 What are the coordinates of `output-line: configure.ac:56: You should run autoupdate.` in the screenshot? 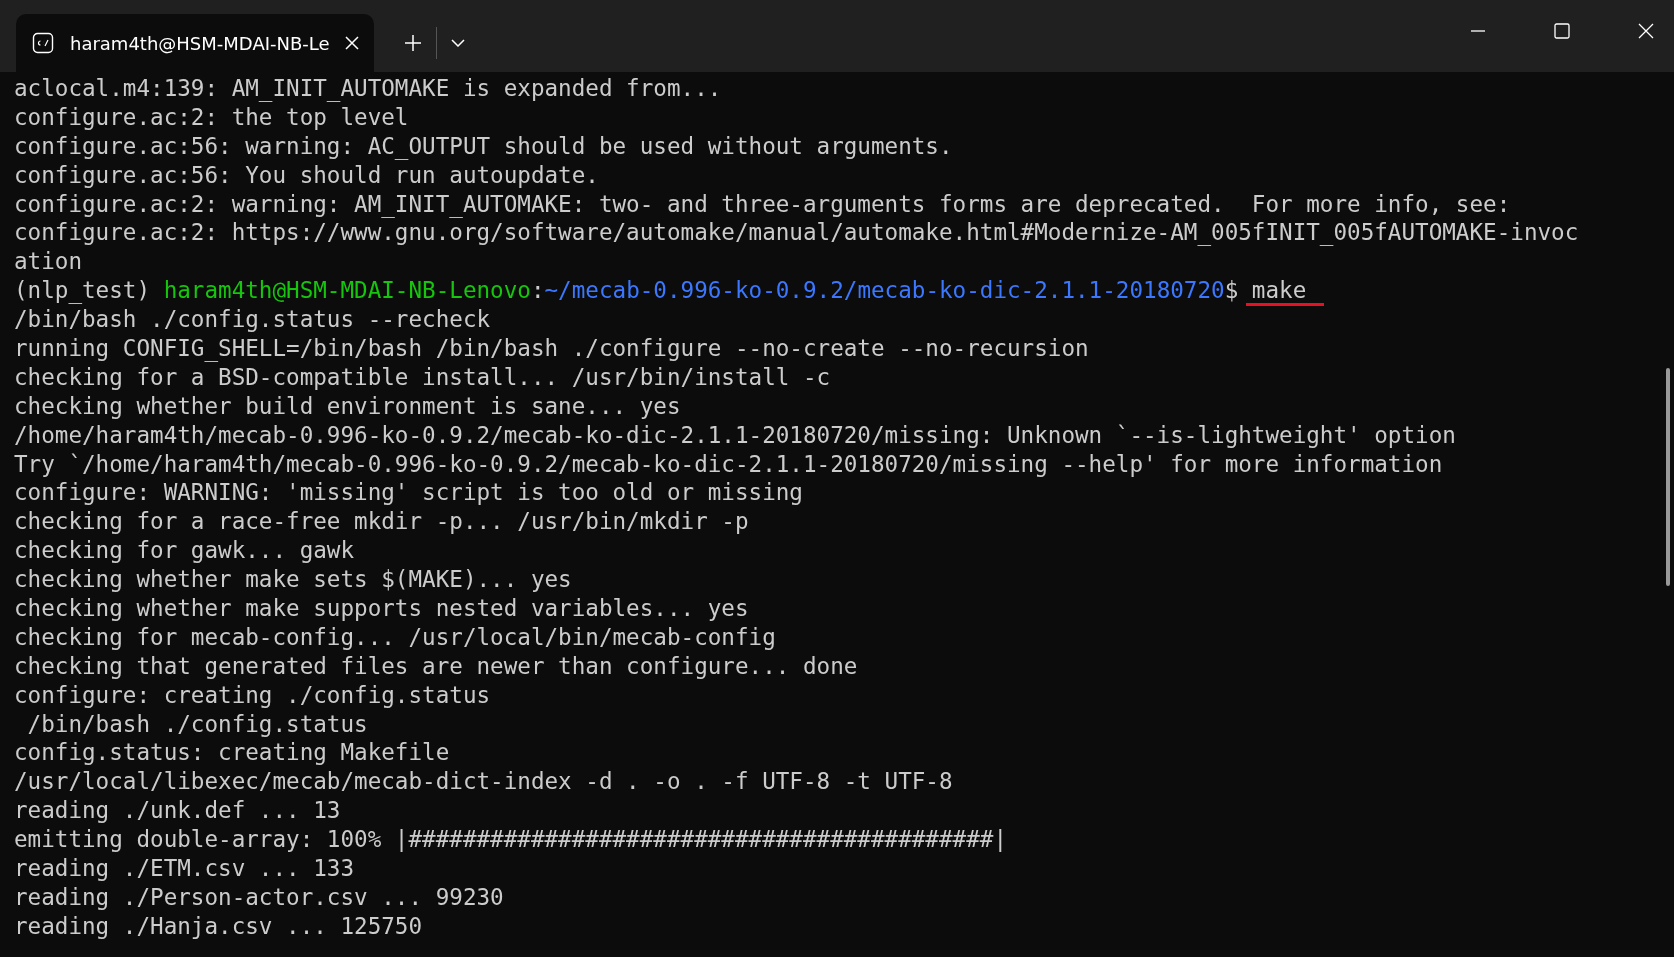 It's located at (307, 175).